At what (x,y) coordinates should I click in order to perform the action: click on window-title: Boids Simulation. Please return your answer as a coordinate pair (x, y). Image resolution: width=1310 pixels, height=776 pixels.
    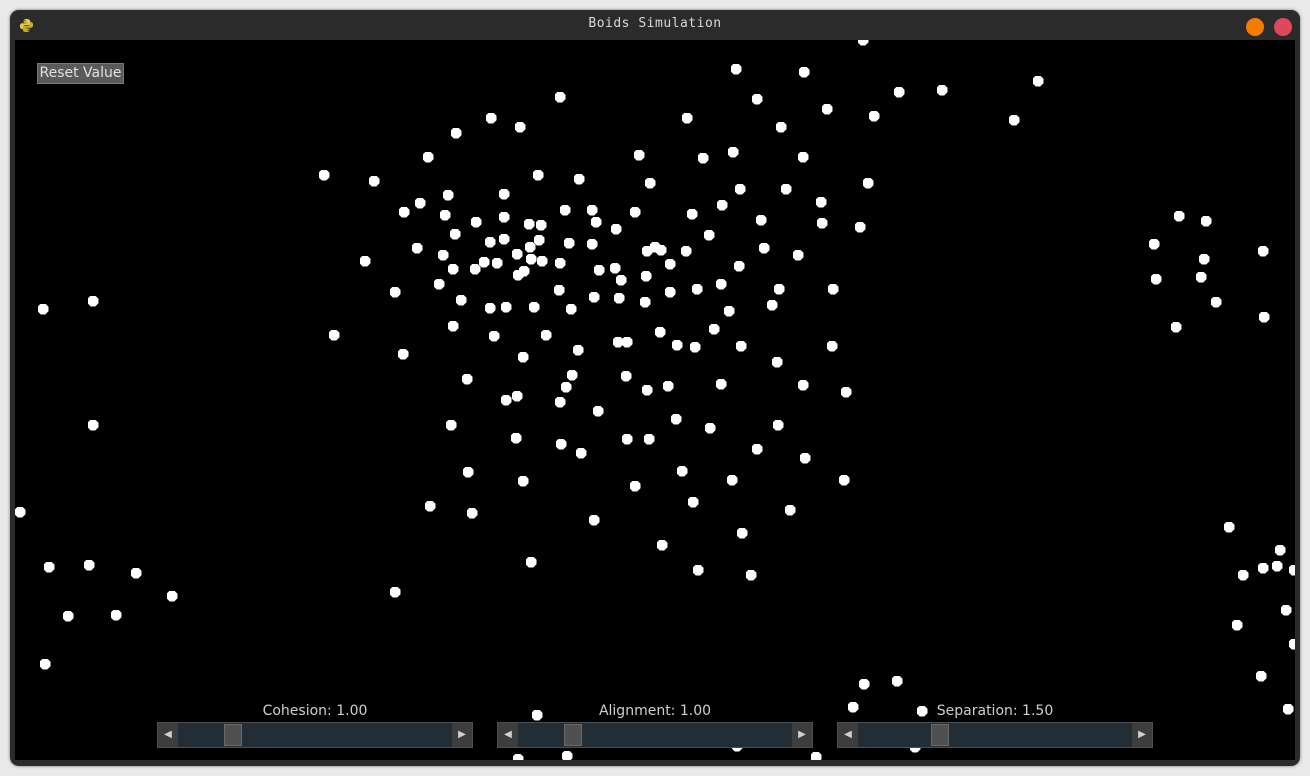
    Looking at the image, I should click on (655, 23).